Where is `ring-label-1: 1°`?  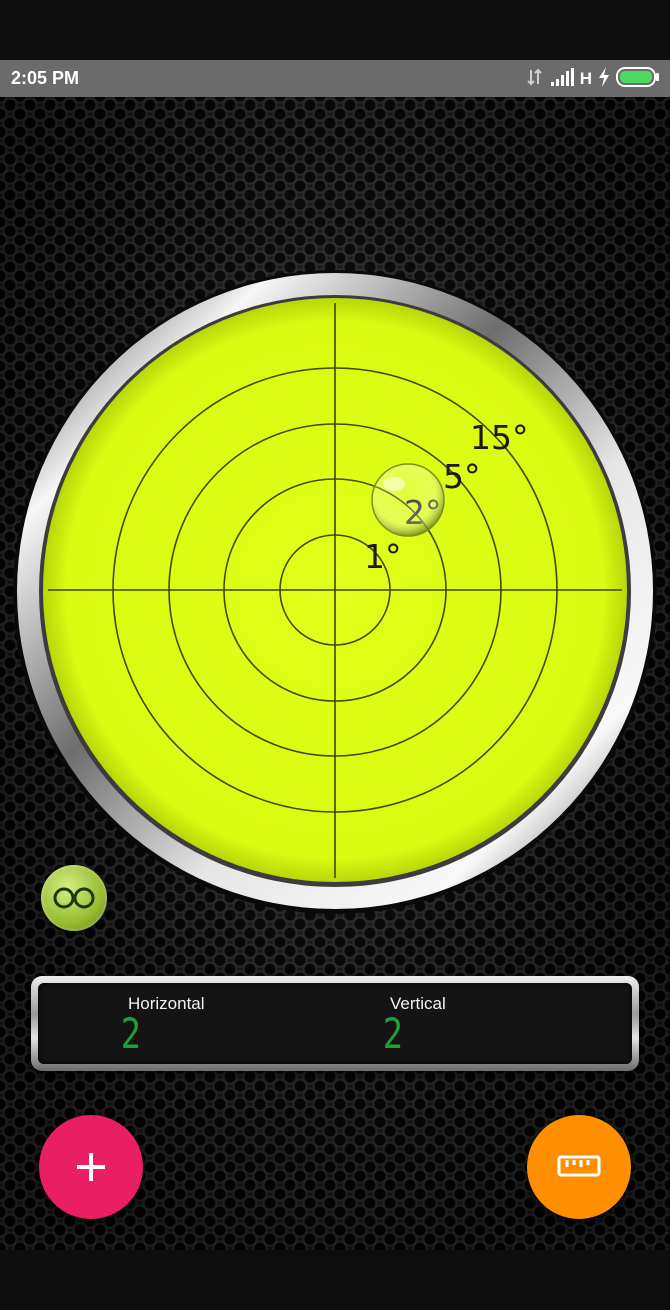 ring-label-1: 1° is located at coordinates (383, 556).